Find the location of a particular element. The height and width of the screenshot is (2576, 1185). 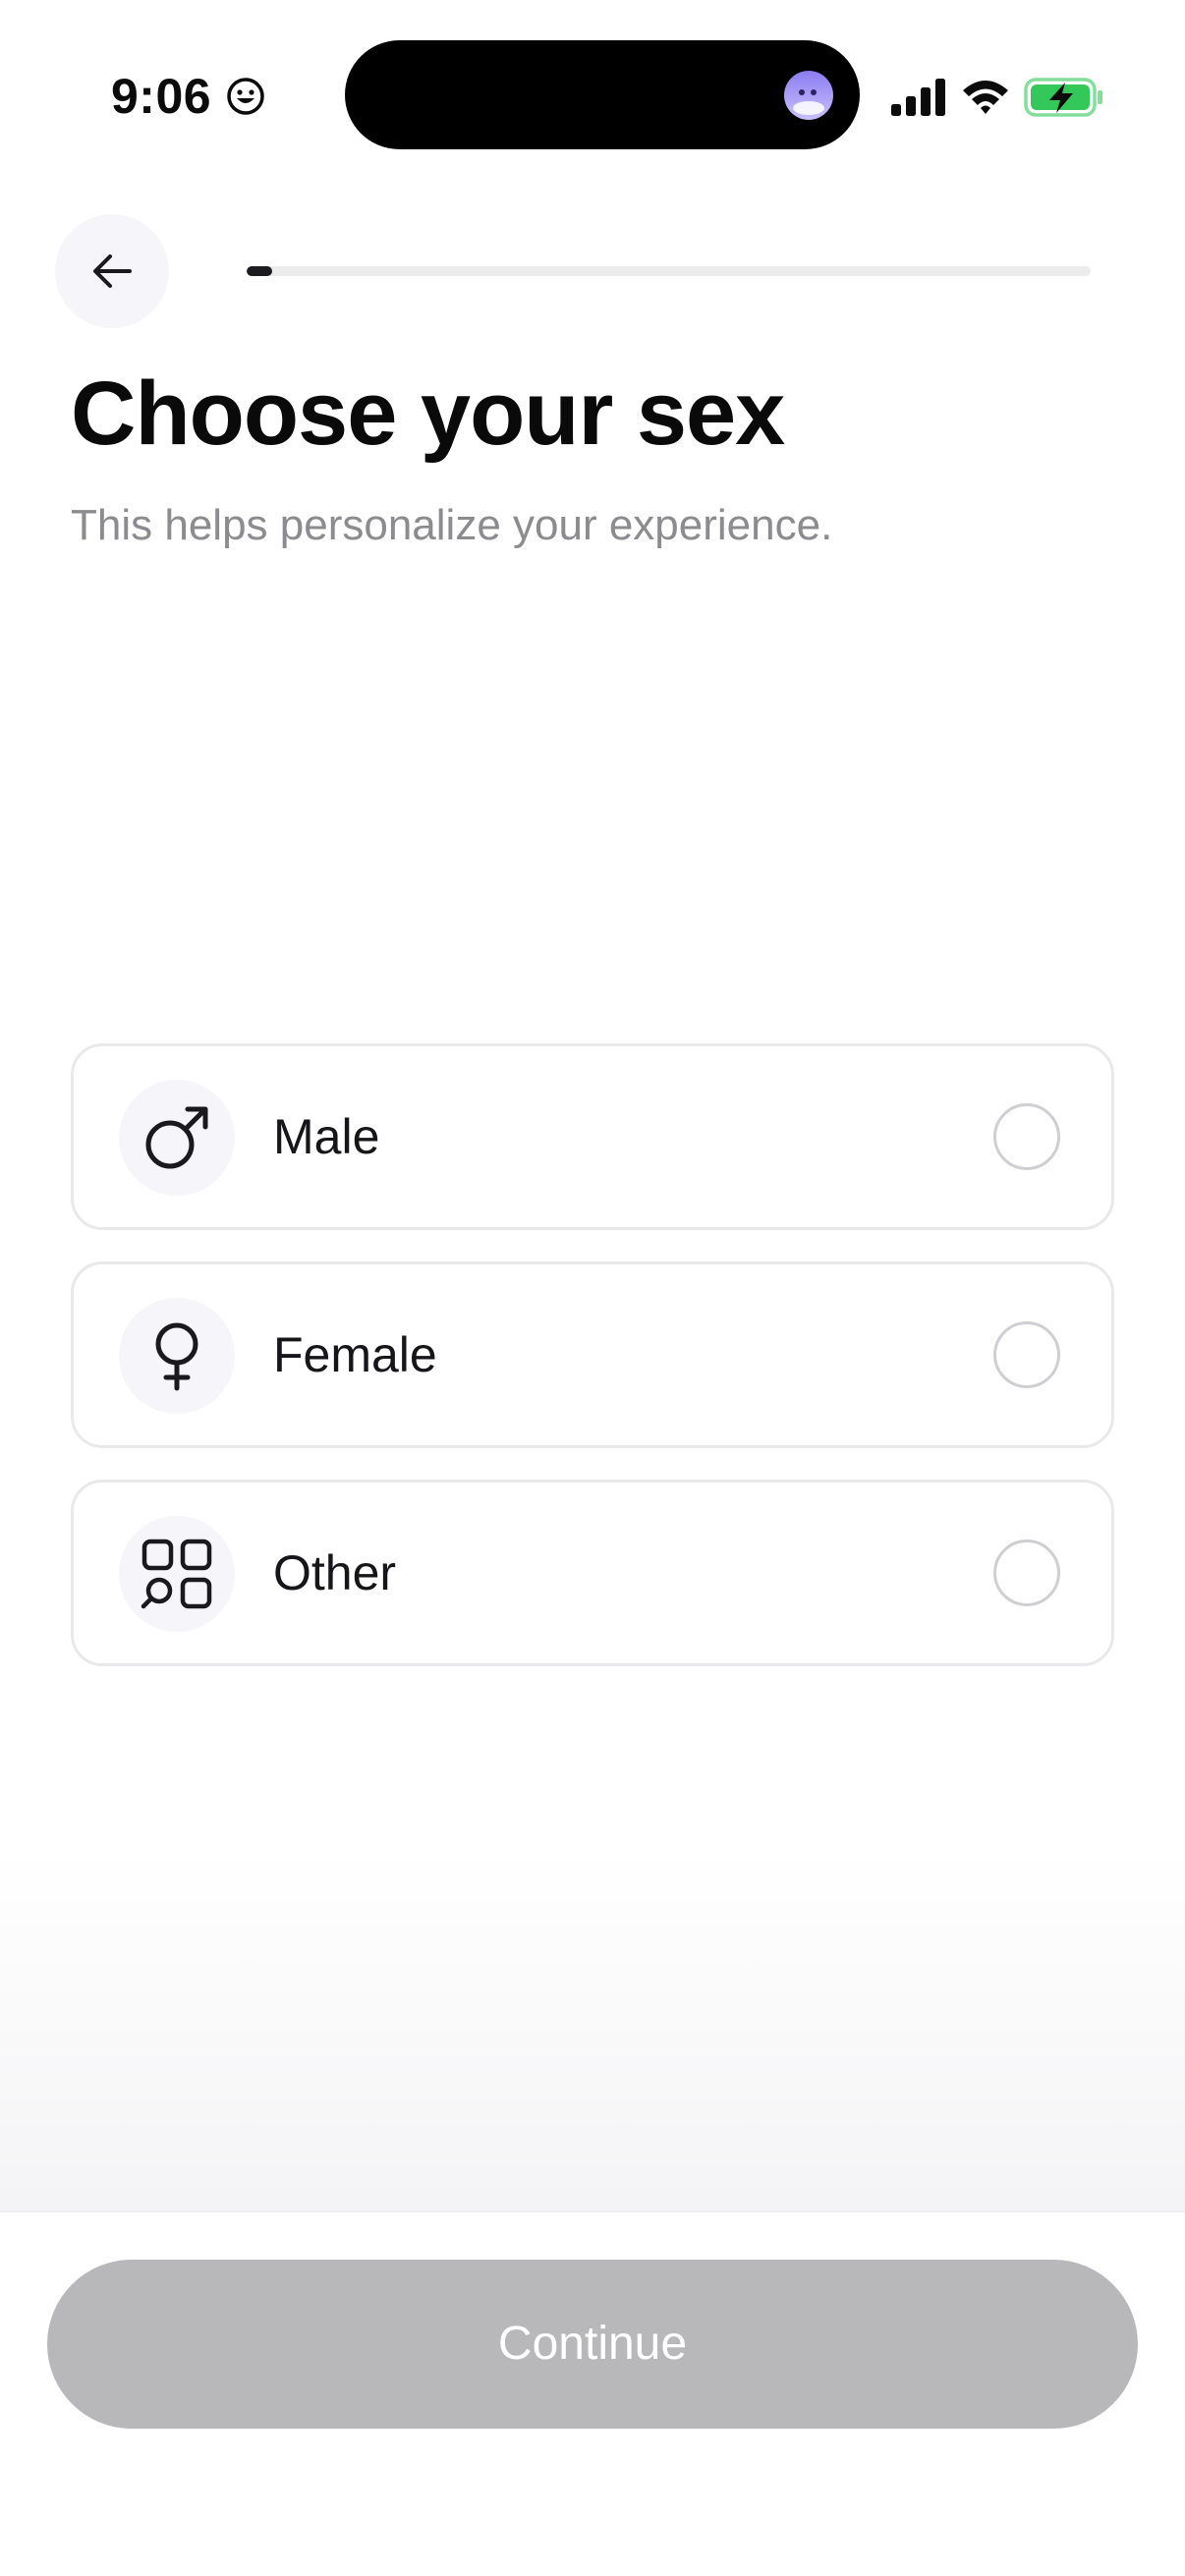

other-grid-icon is located at coordinates (177, 1574).